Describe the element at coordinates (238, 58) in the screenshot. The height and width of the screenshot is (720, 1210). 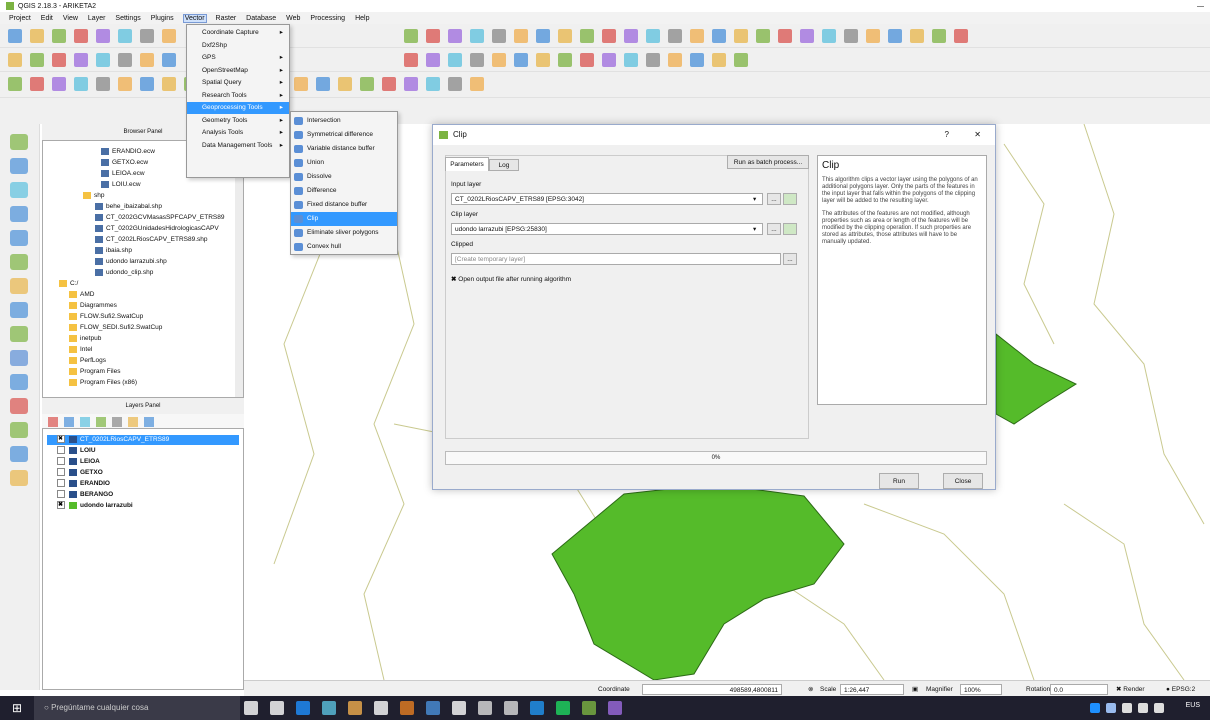
I see `vector-menu-item: GPS ▸` at that location.